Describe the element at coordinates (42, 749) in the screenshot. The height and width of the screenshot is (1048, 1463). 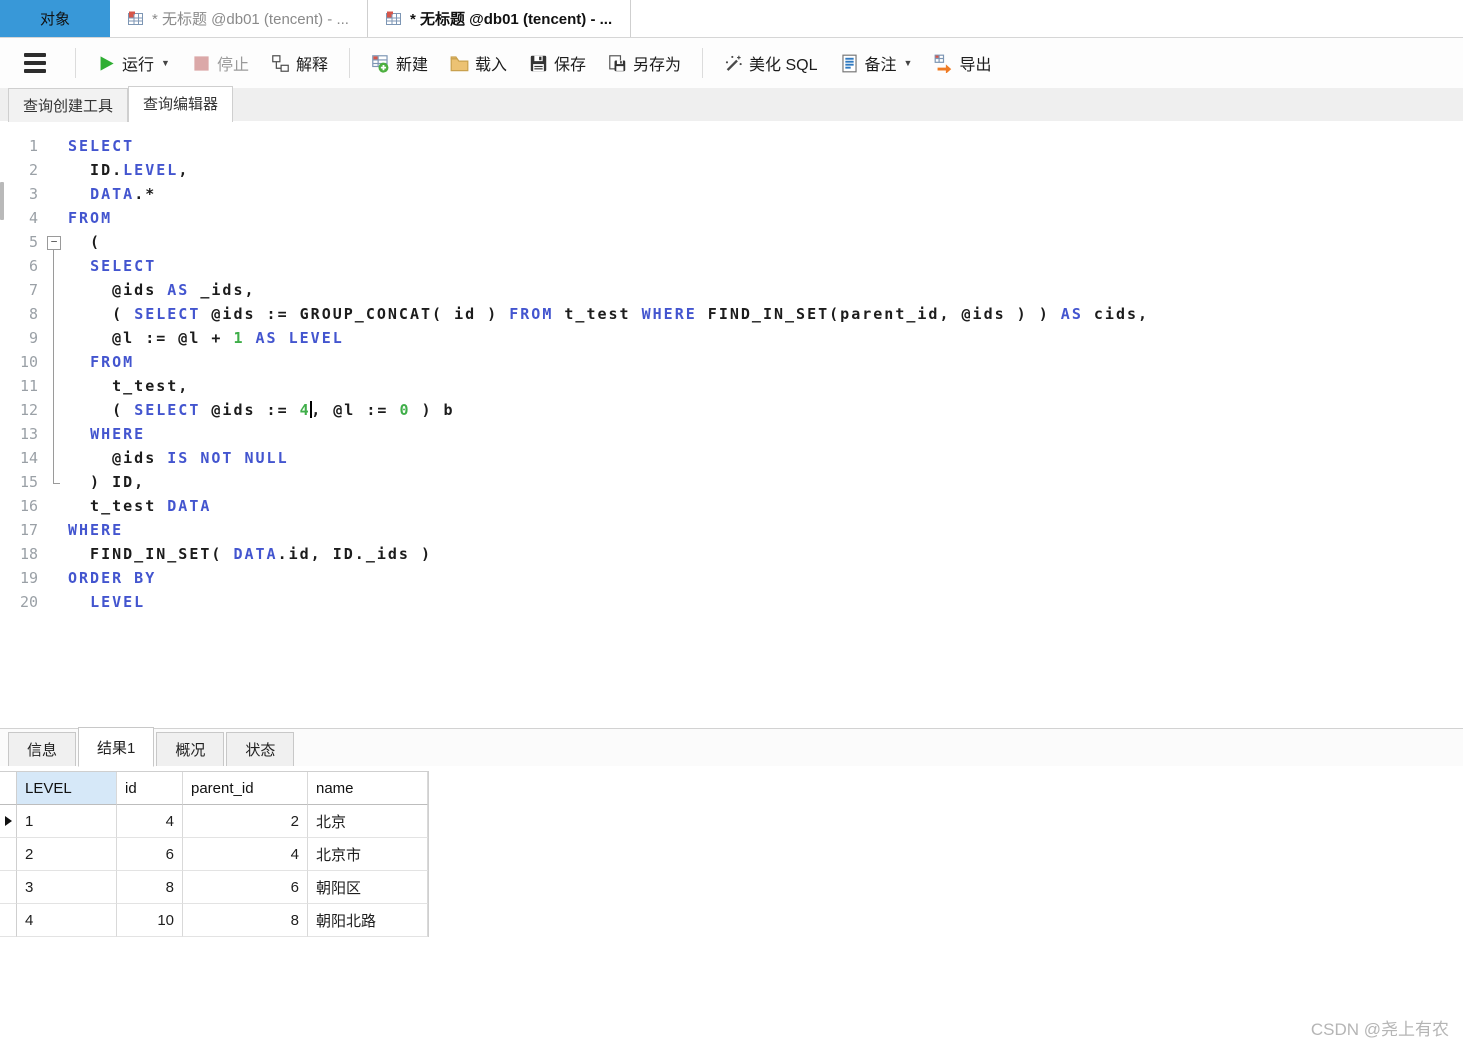
I see `tab-message: 信息` at that location.